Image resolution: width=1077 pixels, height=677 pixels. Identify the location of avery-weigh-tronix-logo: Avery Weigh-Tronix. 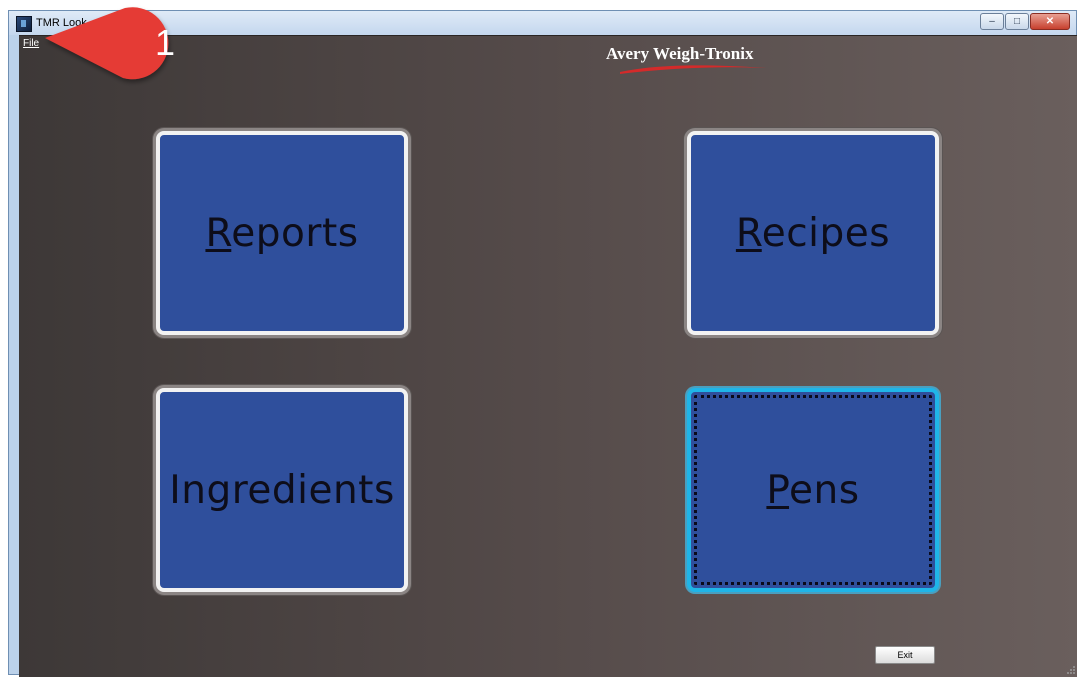
(696, 61).